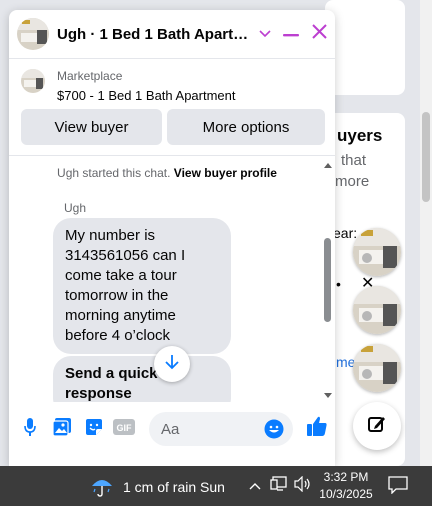  I want to click on scroll-down-arrow, so click(328, 396).